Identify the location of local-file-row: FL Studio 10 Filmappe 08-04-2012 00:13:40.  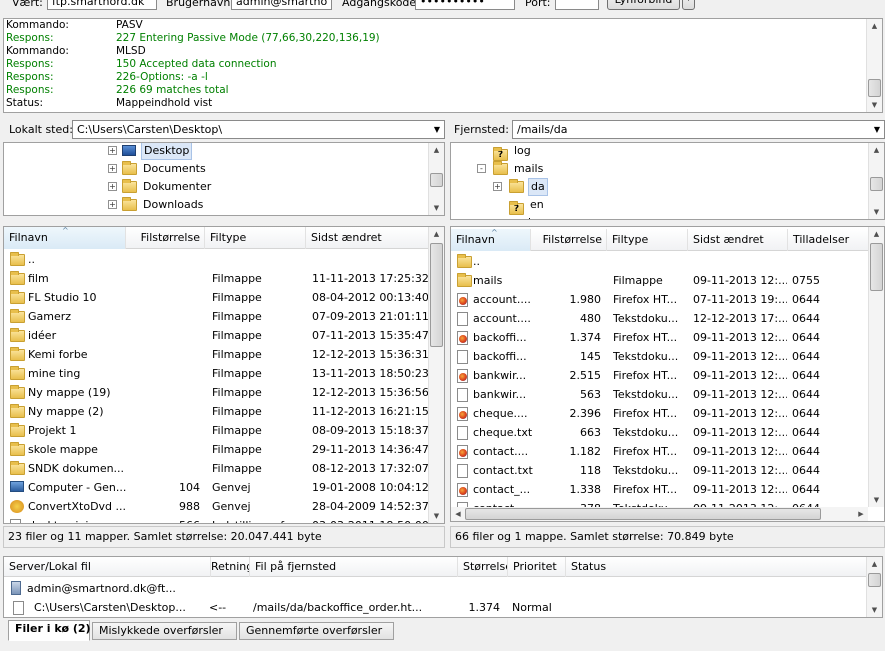
(217, 297).